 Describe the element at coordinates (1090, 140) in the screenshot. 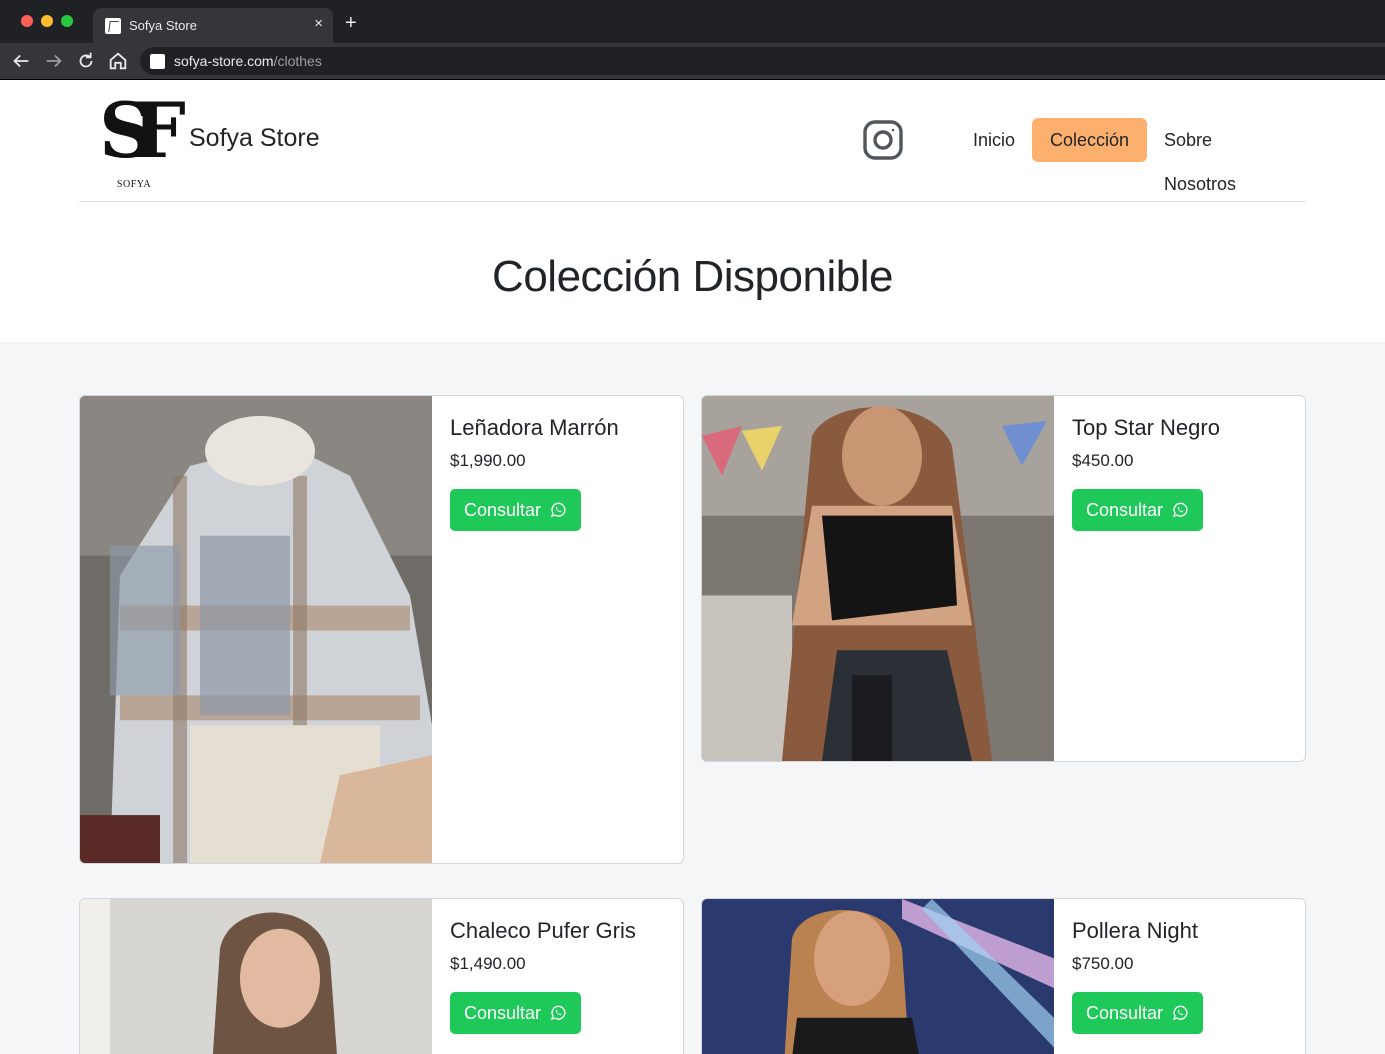

I see `nav-coleccion: Colección` at that location.